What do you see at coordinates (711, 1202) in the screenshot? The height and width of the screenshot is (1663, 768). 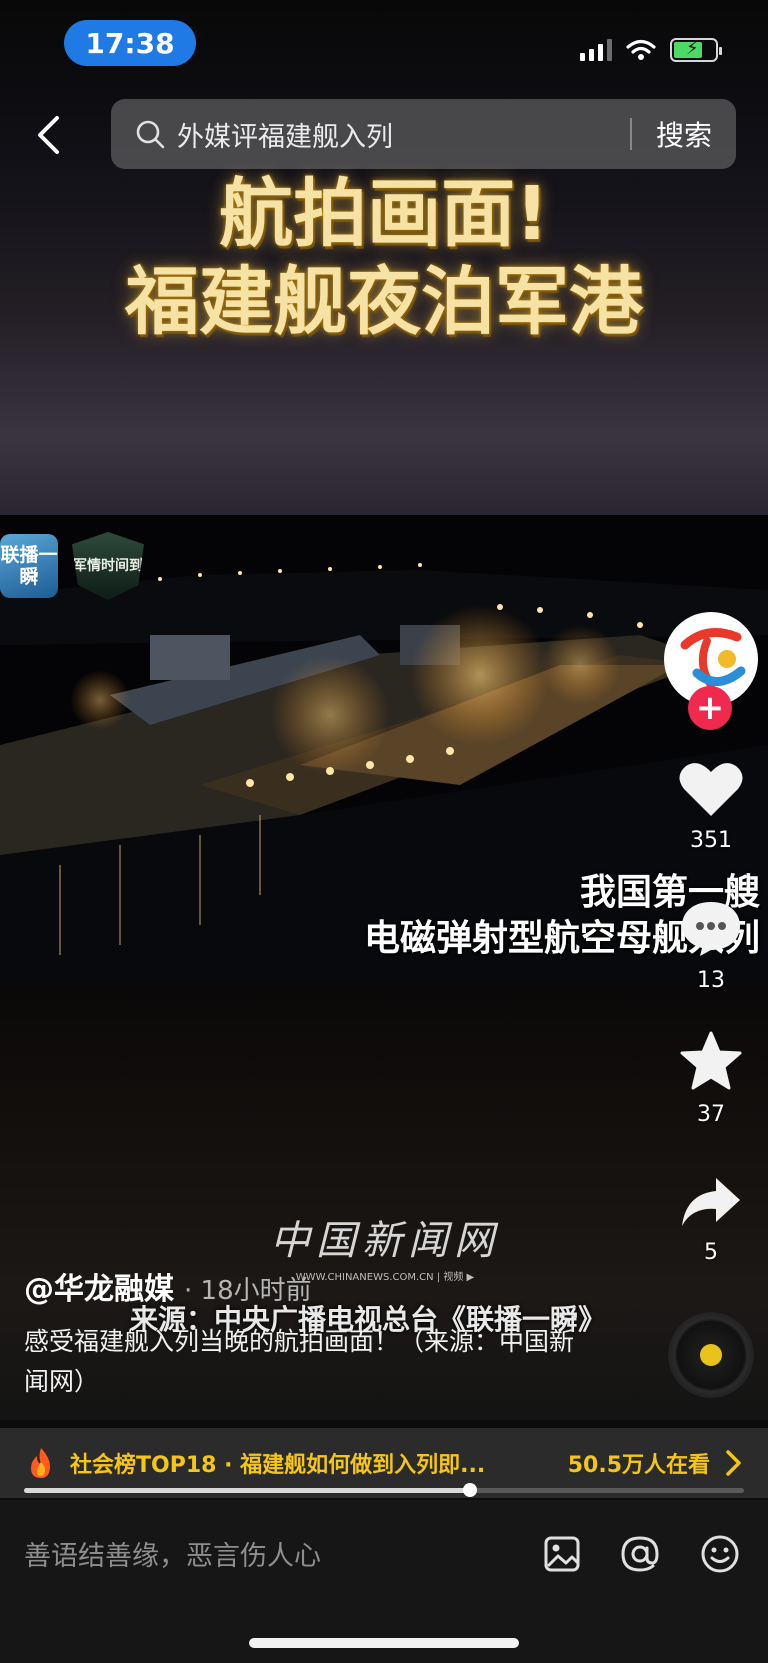 I see `share-icon` at bounding box center [711, 1202].